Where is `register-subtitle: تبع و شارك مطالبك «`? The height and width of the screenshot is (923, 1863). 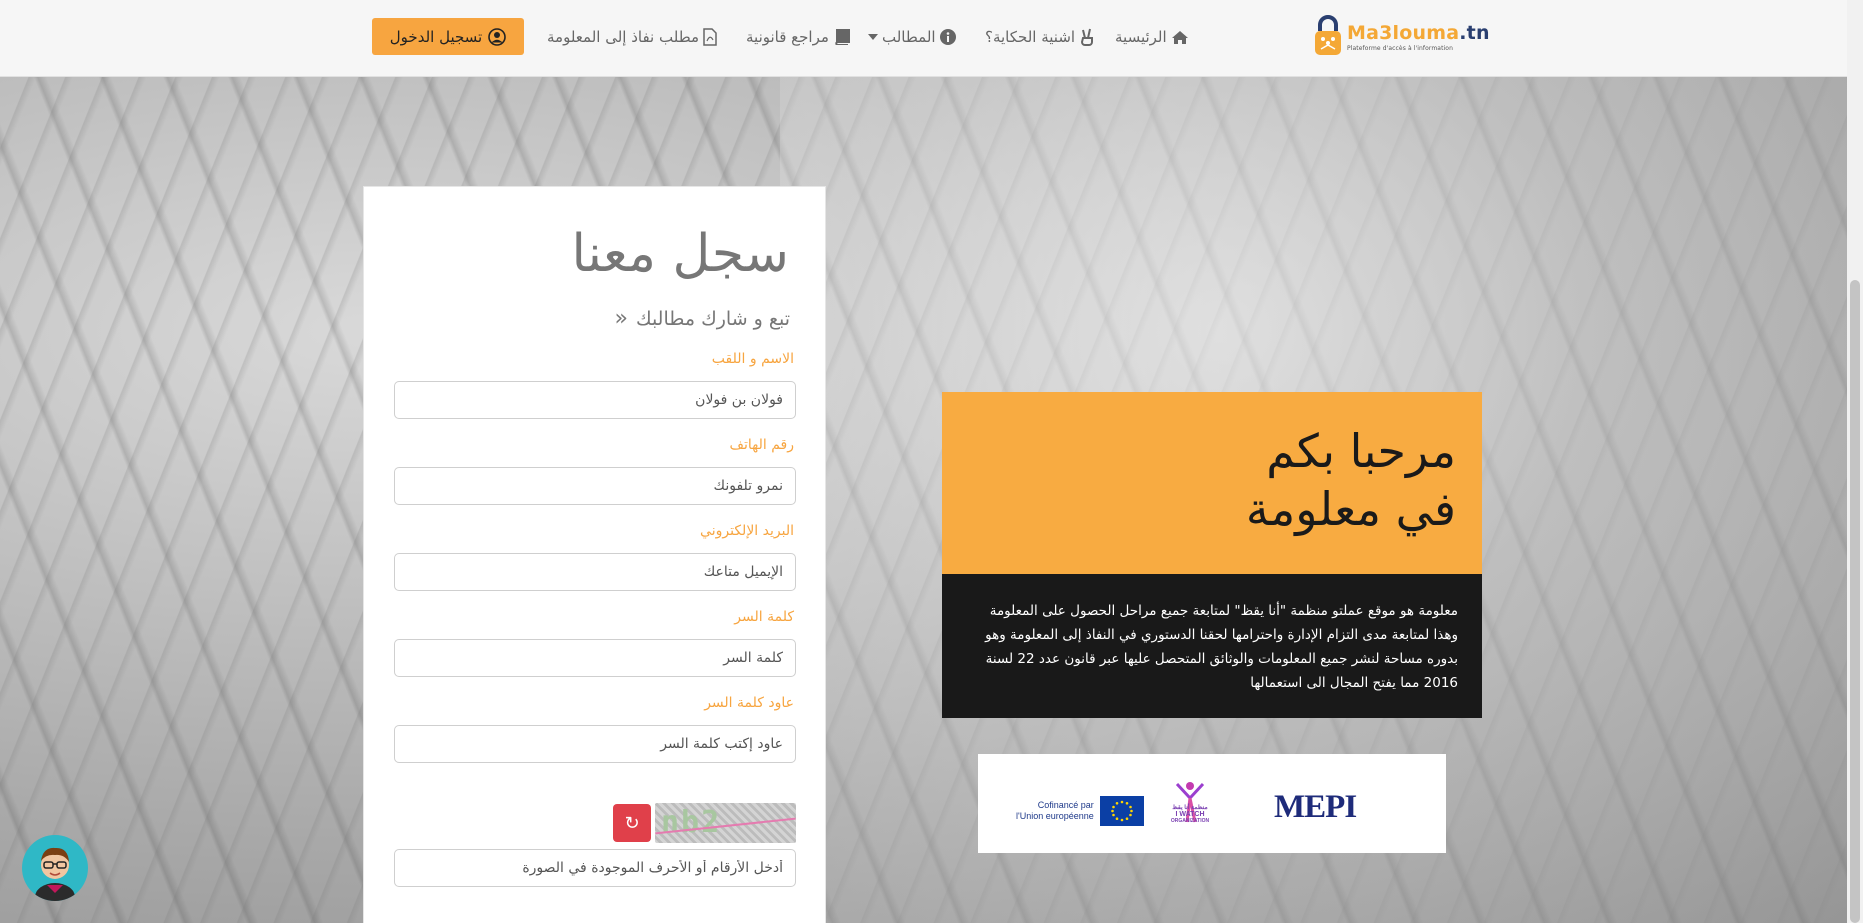
register-subtitle: تبع و شارك مطالبك « is located at coordinates (702, 318).